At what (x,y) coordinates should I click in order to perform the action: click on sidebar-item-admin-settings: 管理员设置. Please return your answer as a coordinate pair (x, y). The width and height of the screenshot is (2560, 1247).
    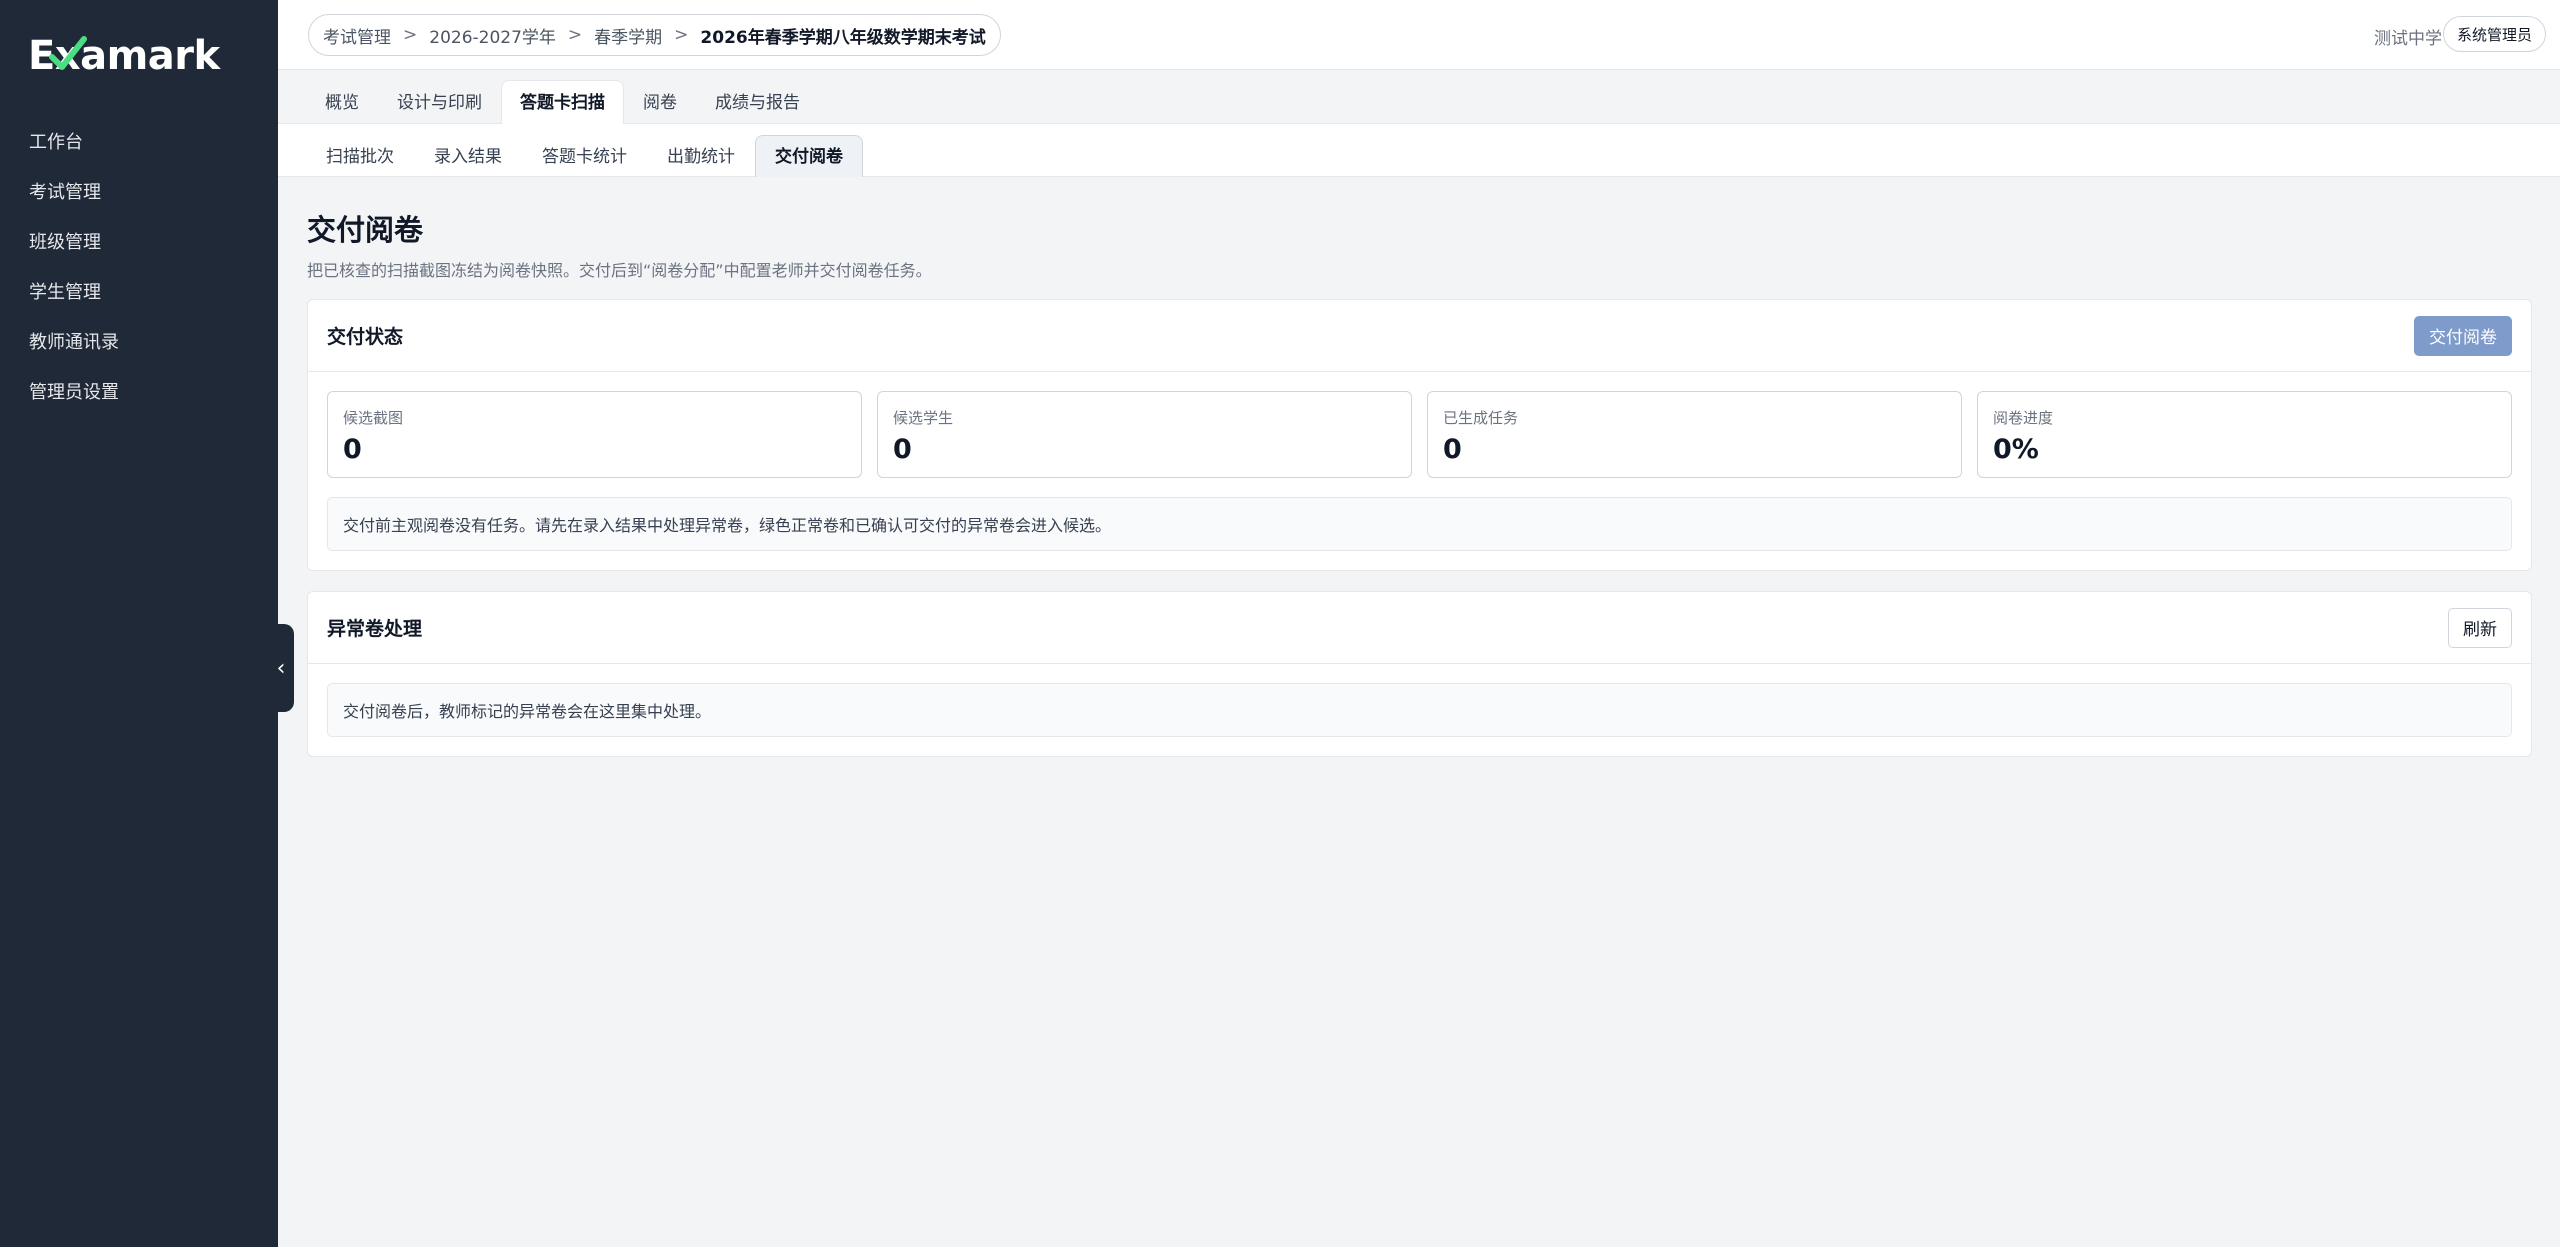
    Looking at the image, I should click on (139, 393).